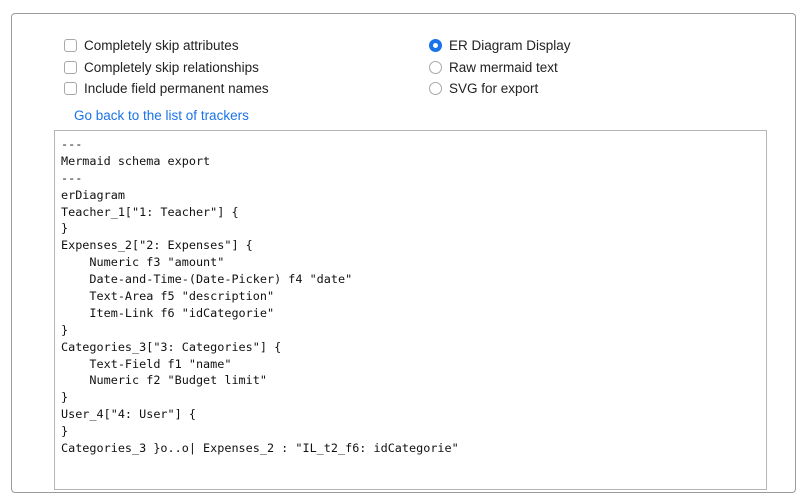 The height and width of the screenshot is (493, 800). What do you see at coordinates (510, 45) in the screenshot?
I see `er-diagram-label: ER Diagram Display` at bounding box center [510, 45].